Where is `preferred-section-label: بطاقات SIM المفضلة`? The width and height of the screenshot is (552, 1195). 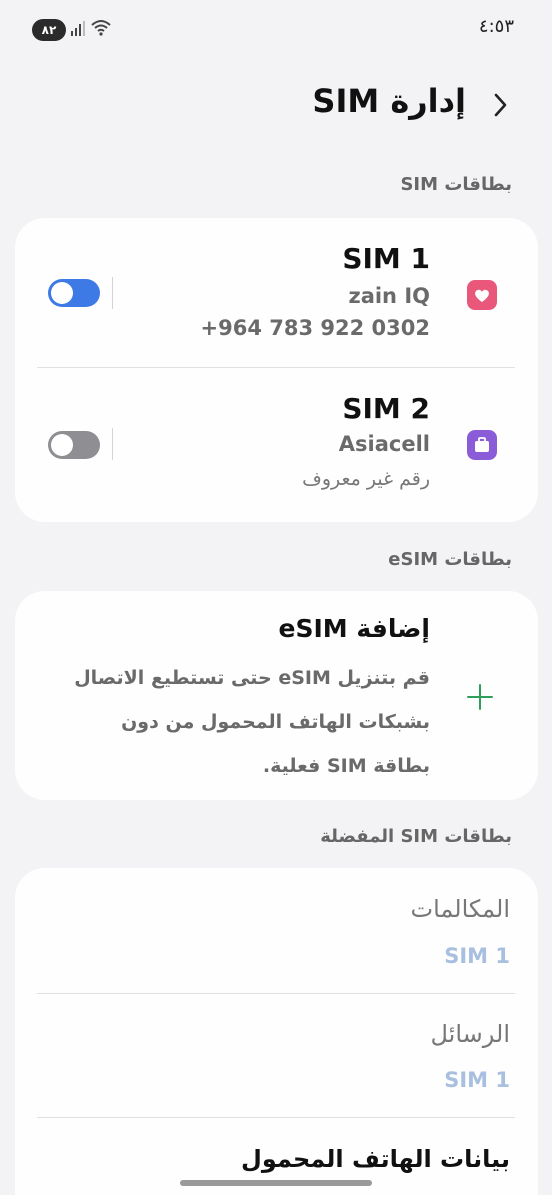
preferred-section-label: بطاقات SIM المفضلة is located at coordinates (416, 836).